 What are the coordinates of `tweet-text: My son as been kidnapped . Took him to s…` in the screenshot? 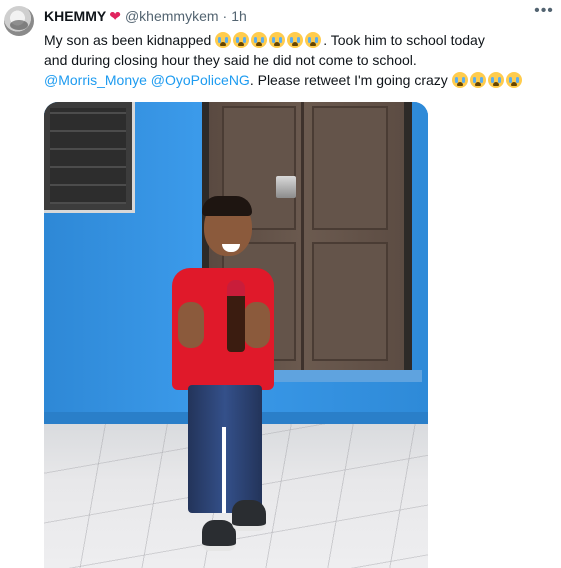 It's located at (301, 60).